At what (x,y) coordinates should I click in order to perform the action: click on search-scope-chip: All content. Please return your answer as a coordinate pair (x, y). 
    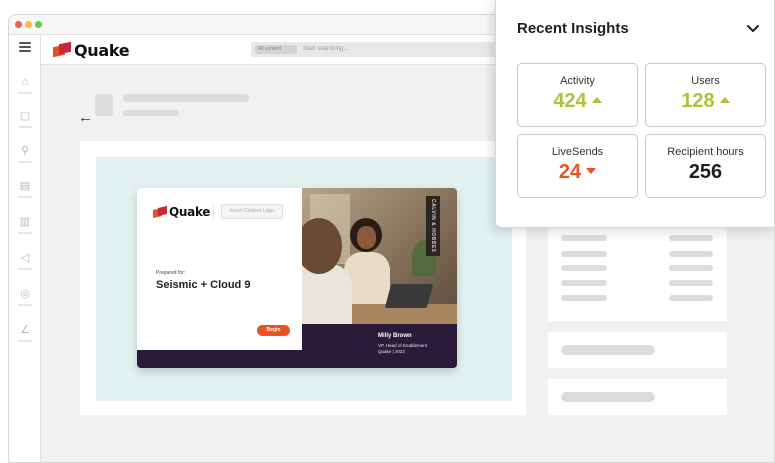
    Looking at the image, I should click on (276, 49).